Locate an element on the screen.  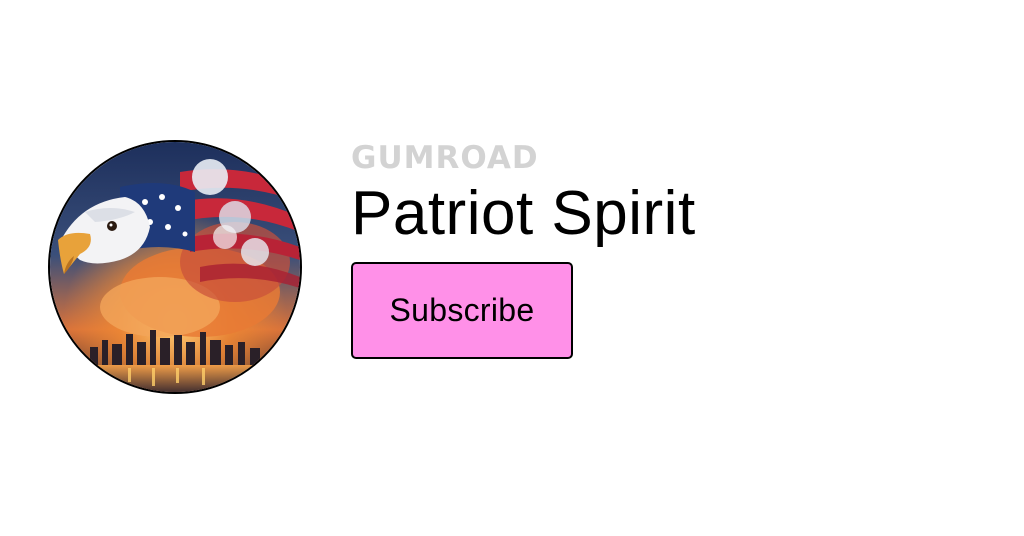
subscribe-button-label: Subscribe is located at coordinates (462, 310).